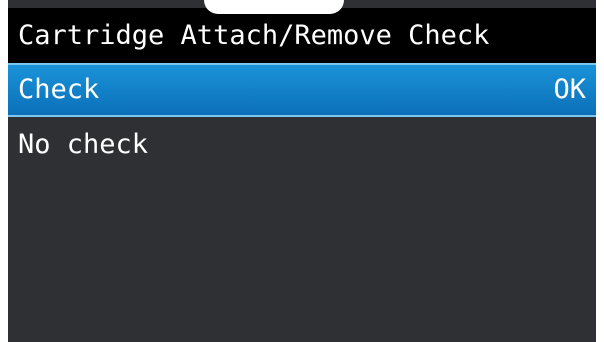 This screenshot has width=604, height=342. Describe the element at coordinates (274, 7) in the screenshot. I see `bezel-notch` at that location.